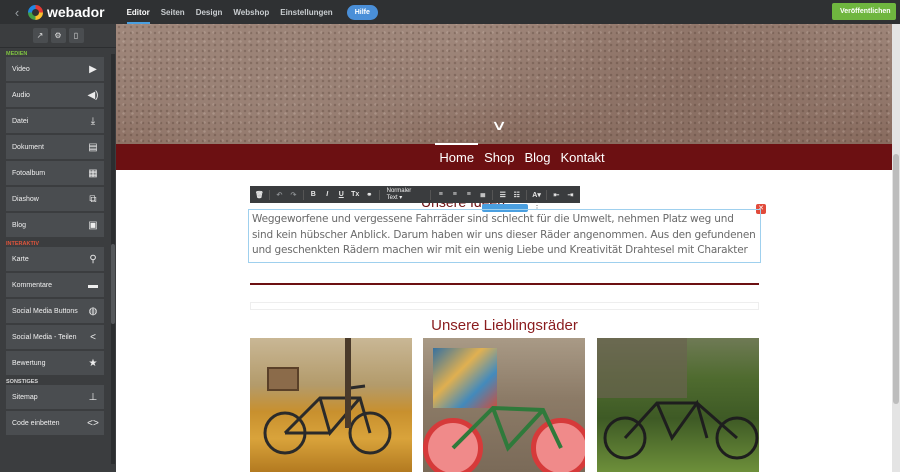 Image resolution: width=900 pixels, height=472 pixels. Describe the element at coordinates (93, 397) in the screenshot. I see `sitemap-icon: ⊥` at that location.